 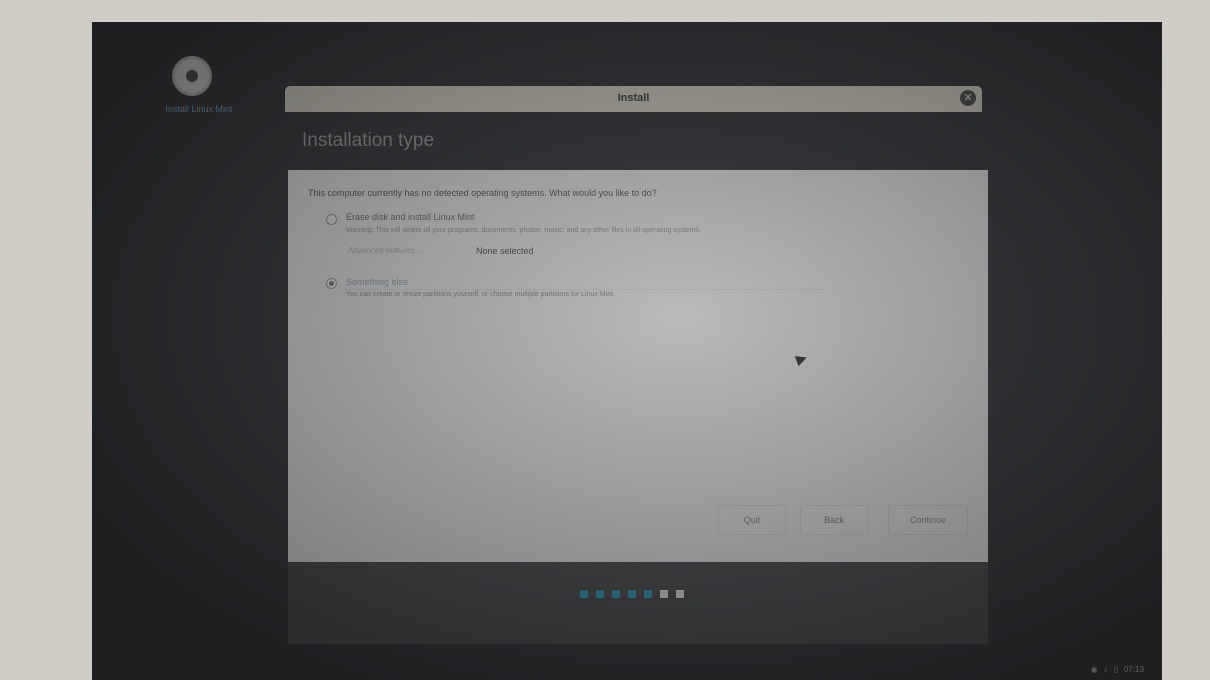 I want to click on step-progress-indicator, so click(x=632, y=594).